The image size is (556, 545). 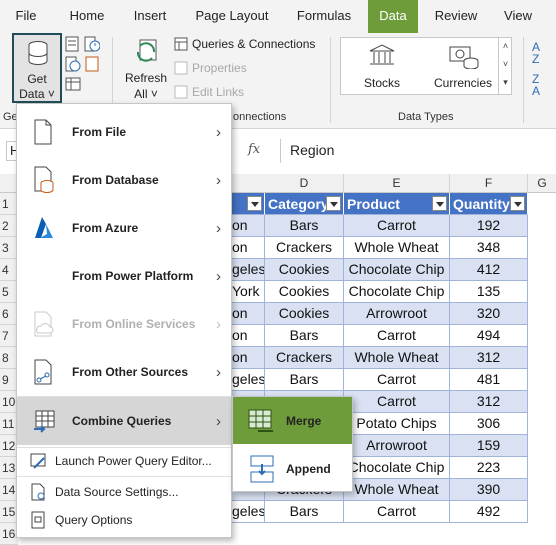 I want to click on group-label-data-types: Data Types, so click(x=426, y=117).